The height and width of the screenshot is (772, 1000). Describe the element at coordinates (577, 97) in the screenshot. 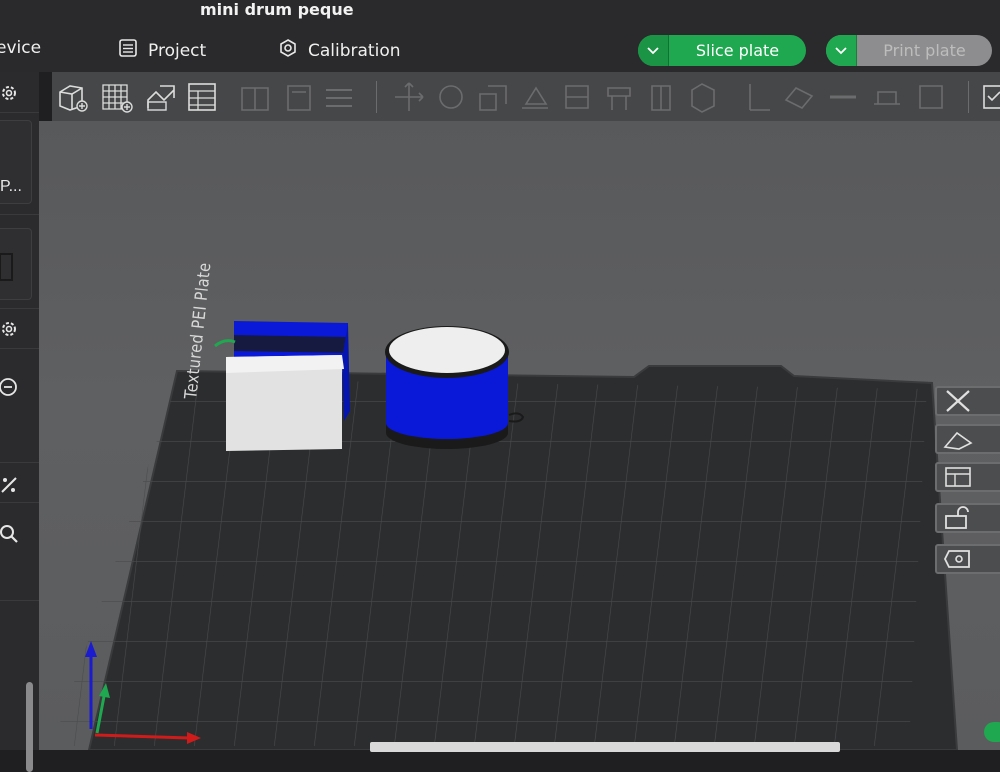

I see `cut-icon` at that location.